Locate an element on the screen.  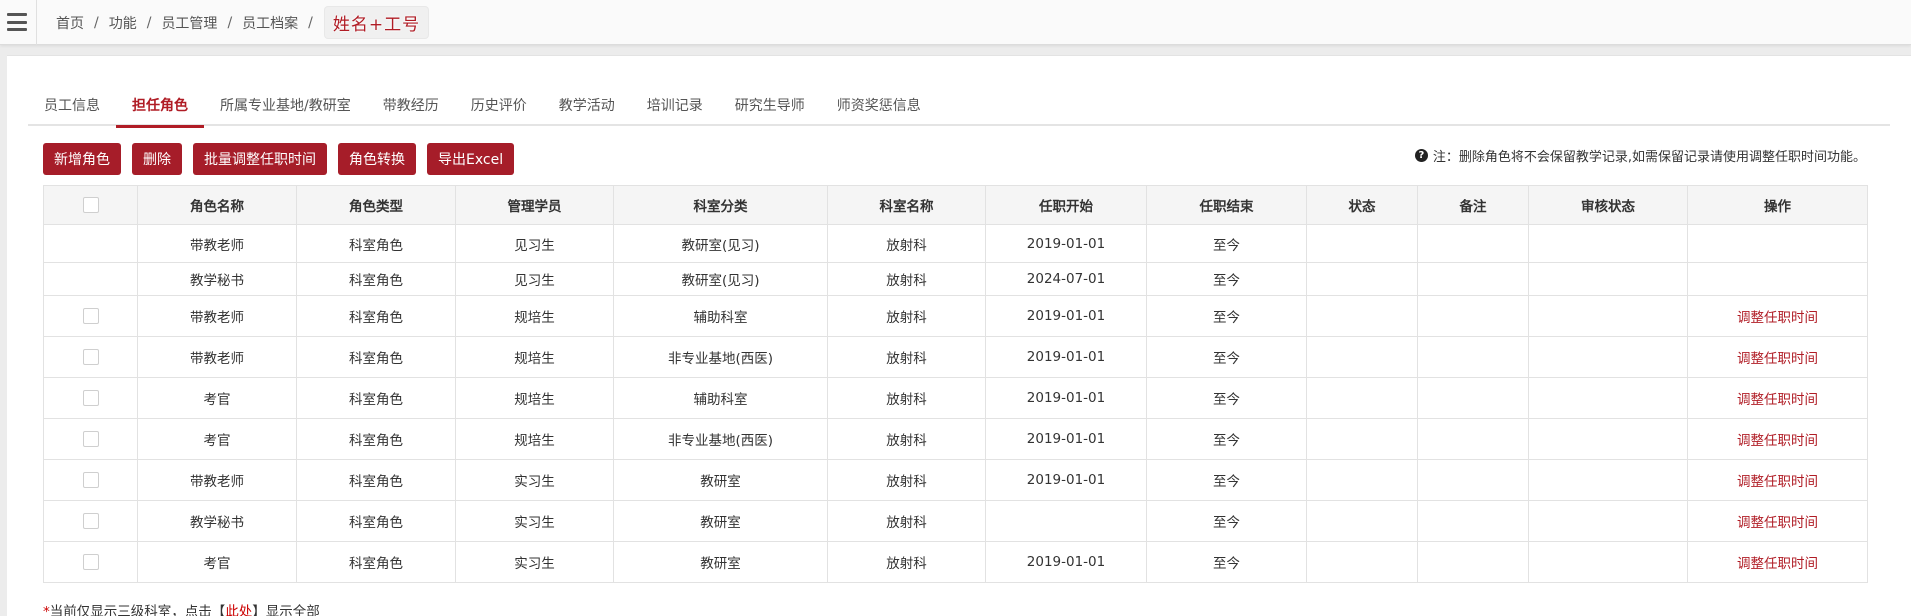
menu-icon is located at coordinates (17, 22).